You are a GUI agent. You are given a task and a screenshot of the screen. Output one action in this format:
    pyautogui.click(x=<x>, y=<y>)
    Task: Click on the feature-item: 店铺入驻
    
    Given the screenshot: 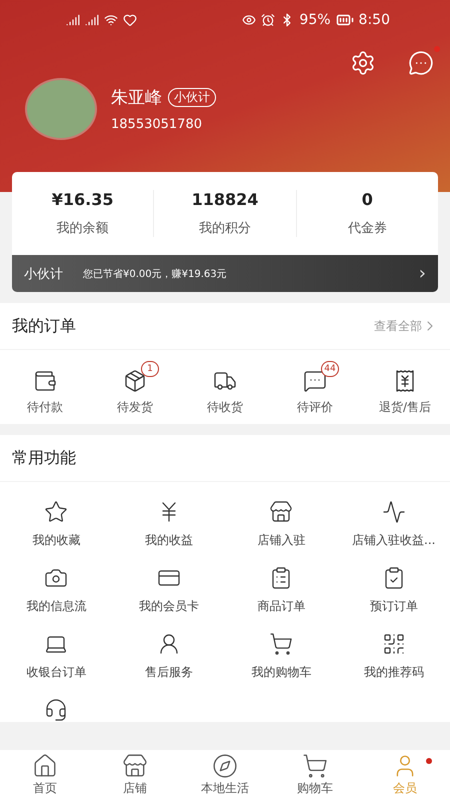 What is the action you would take?
    pyautogui.click(x=281, y=524)
    